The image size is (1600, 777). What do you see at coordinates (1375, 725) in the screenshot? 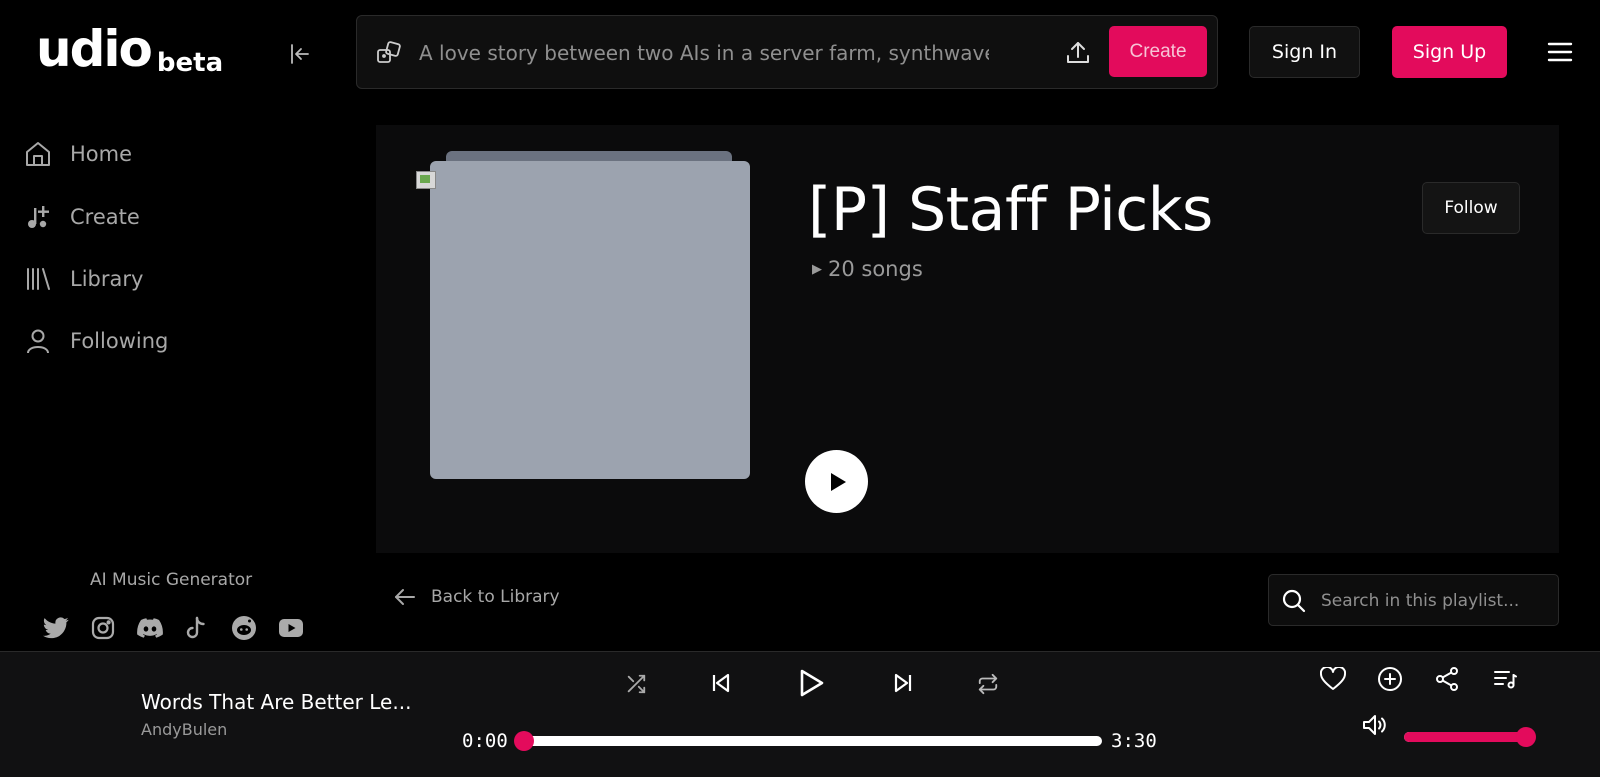
I see `volume-icon` at bounding box center [1375, 725].